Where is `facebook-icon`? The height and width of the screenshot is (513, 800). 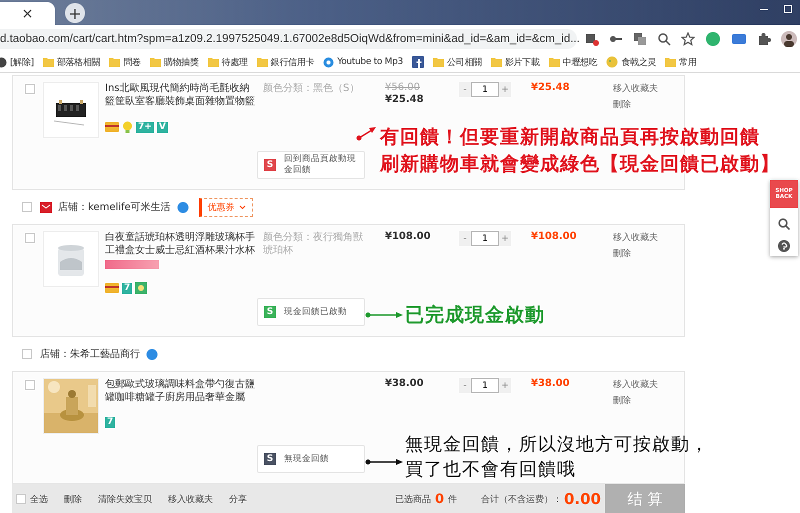
facebook-icon is located at coordinates (418, 62).